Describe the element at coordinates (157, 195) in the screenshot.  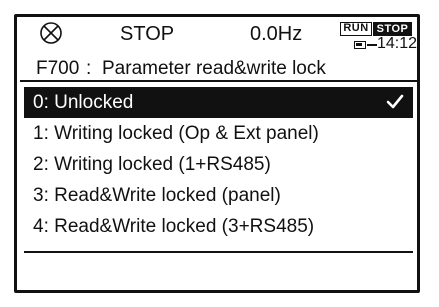
I see `option-label: 3: Read&Write locked (panel)` at that location.